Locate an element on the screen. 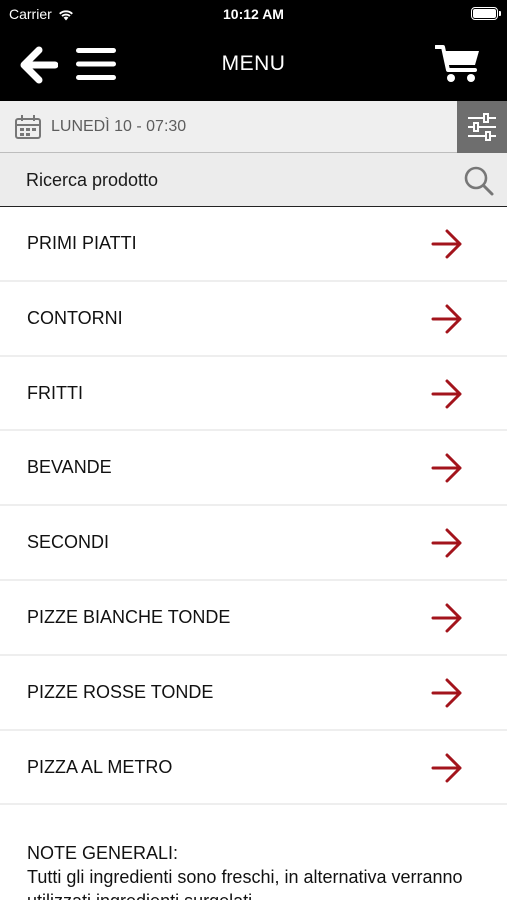  calendar-icon is located at coordinates (28, 127).